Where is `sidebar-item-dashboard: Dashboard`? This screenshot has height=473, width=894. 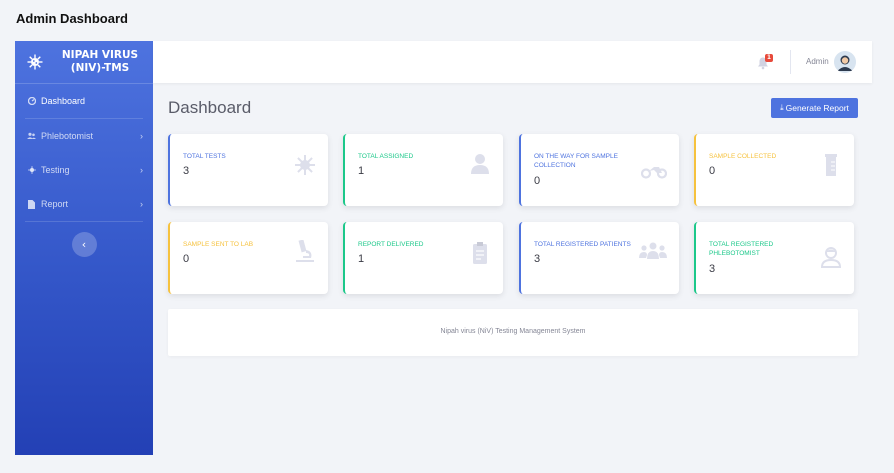
sidebar-item-dashboard: Dashboard is located at coordinates (84, 101).